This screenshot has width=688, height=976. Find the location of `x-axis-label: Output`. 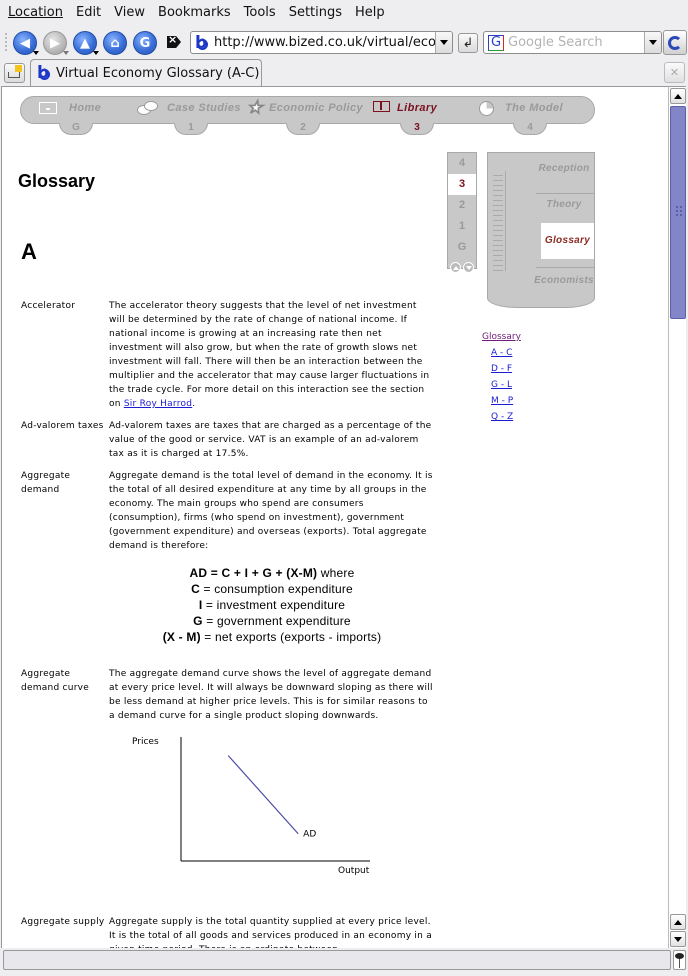

x-axis-label: Output is located at coordinates (354, 871).